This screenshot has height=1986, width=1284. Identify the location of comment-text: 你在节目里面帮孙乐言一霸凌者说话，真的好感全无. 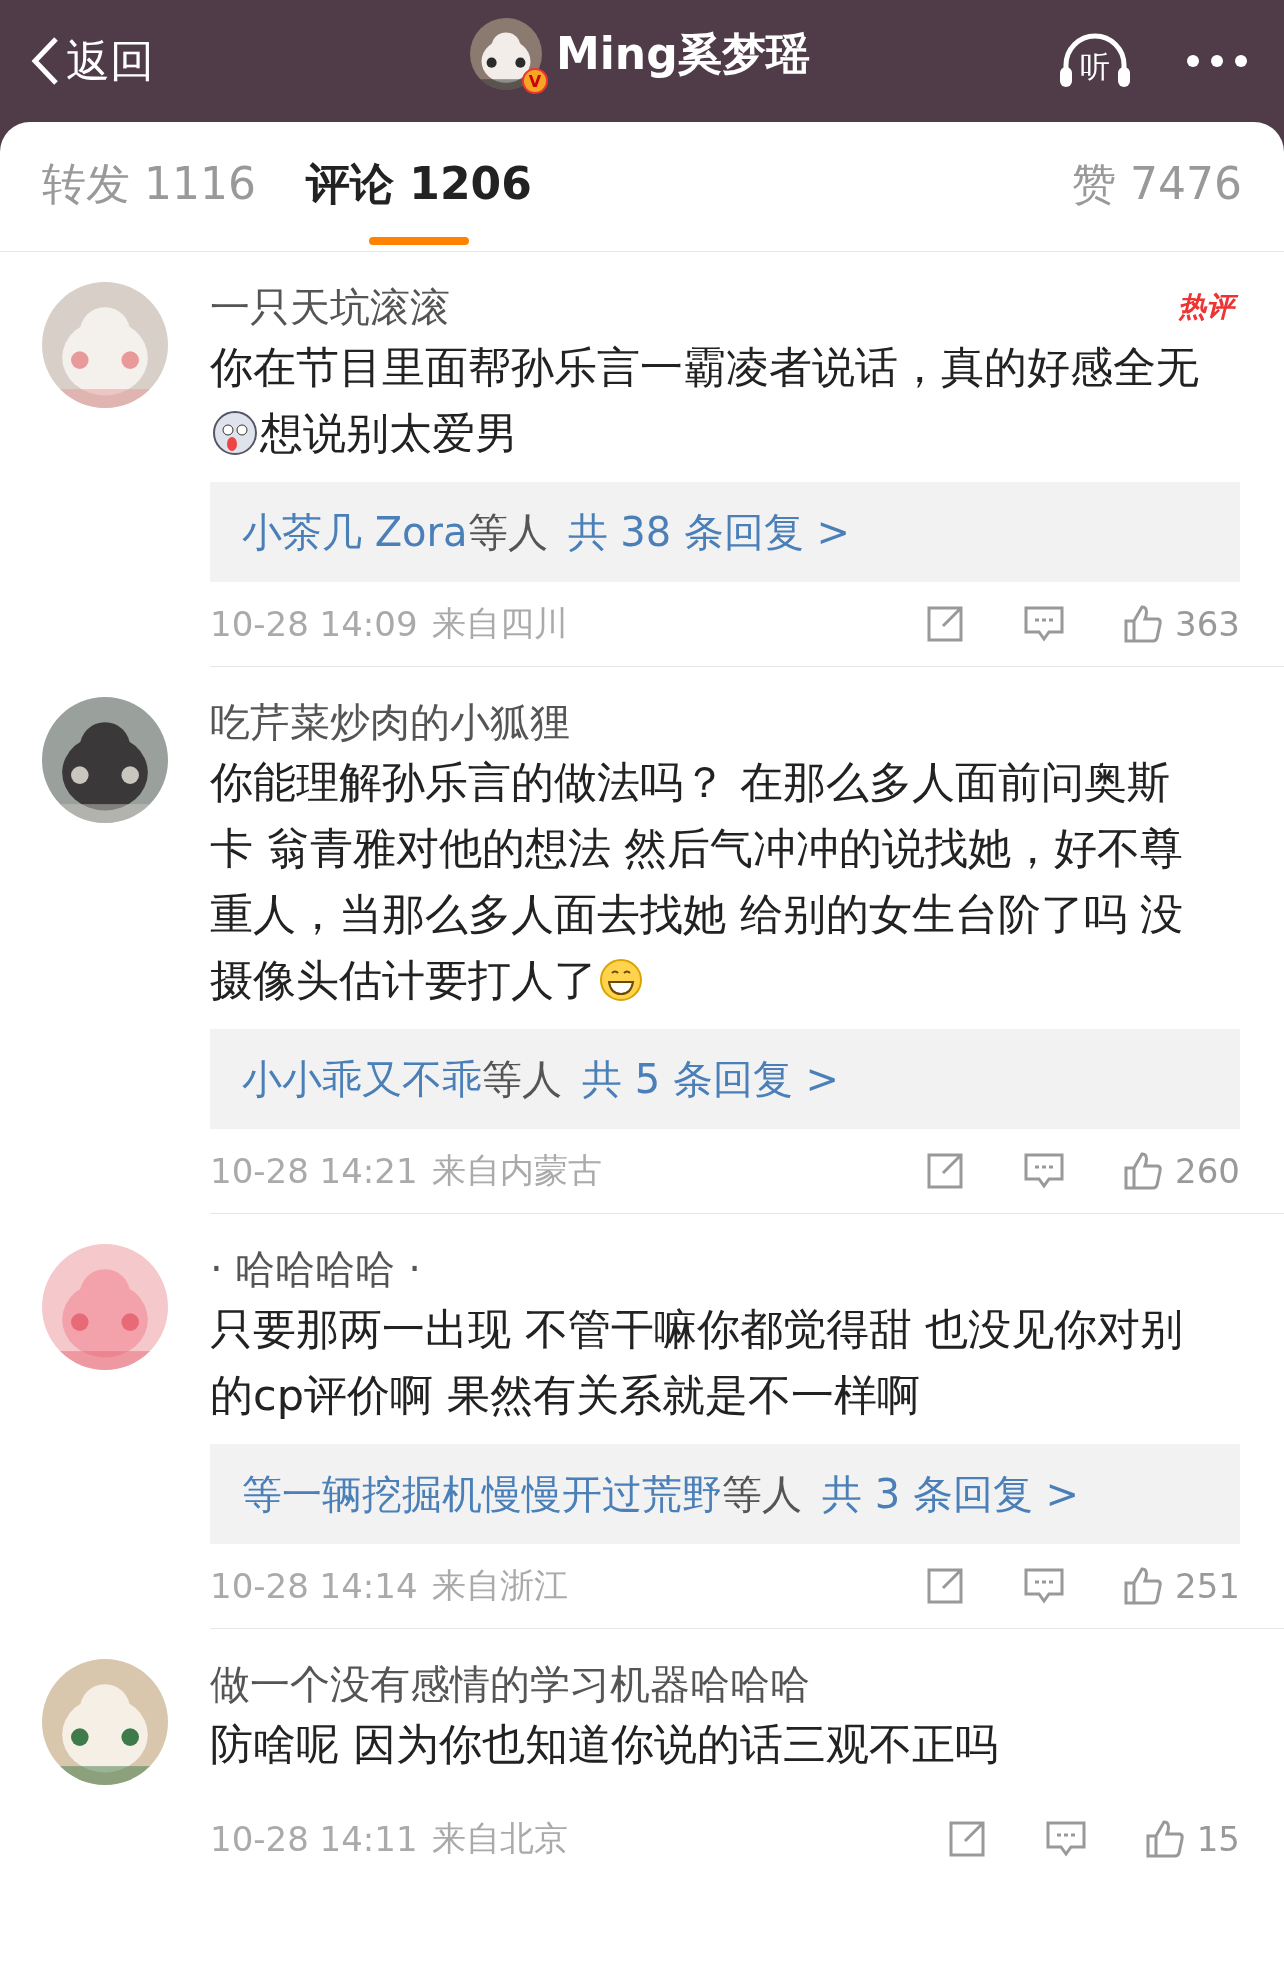
(704, 367).